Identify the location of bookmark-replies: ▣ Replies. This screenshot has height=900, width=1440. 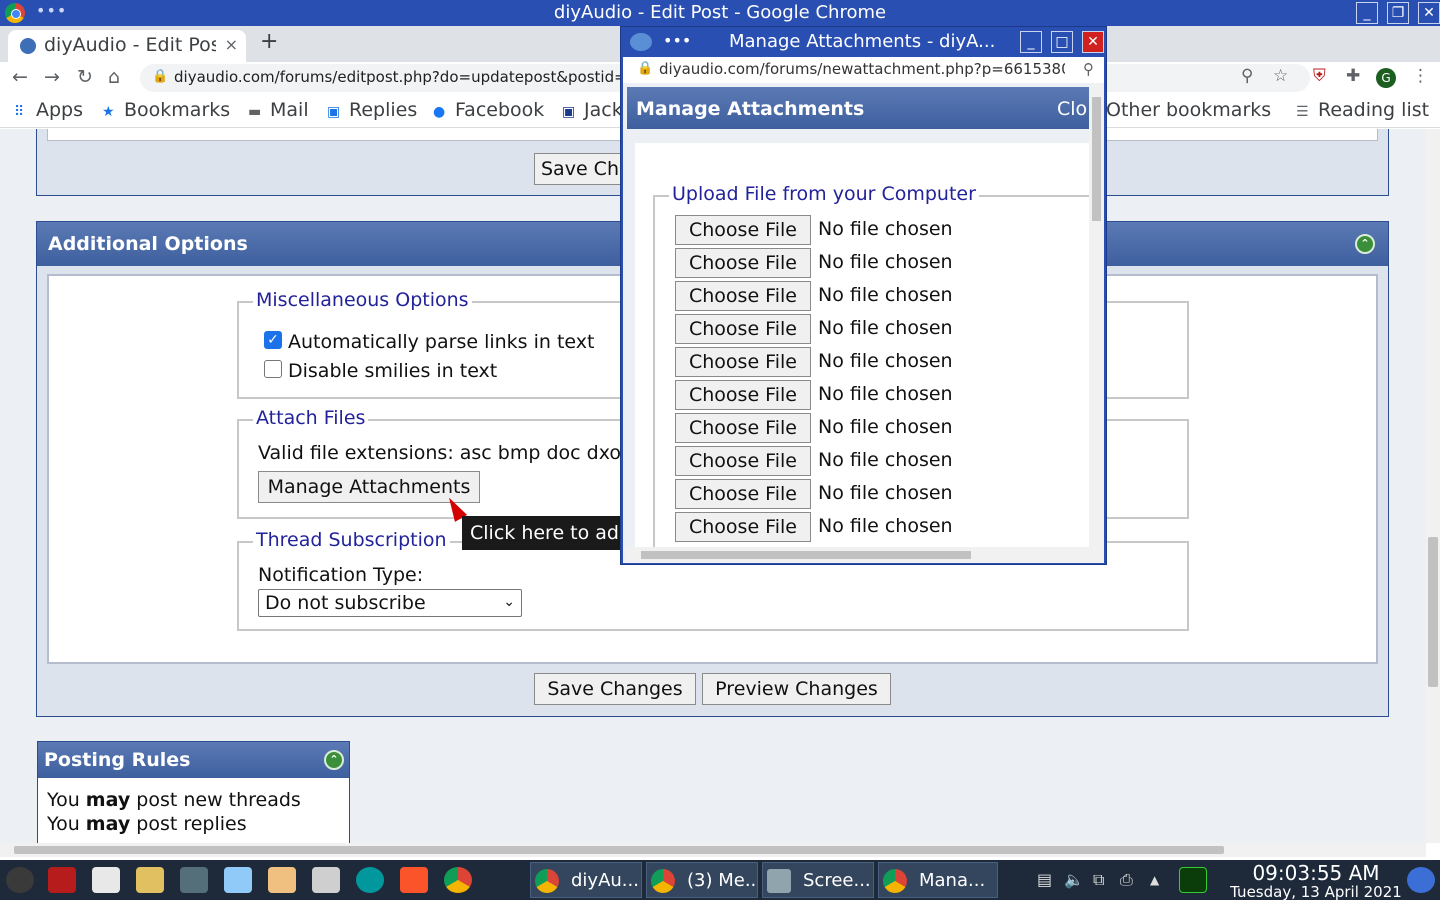
(372, 110).